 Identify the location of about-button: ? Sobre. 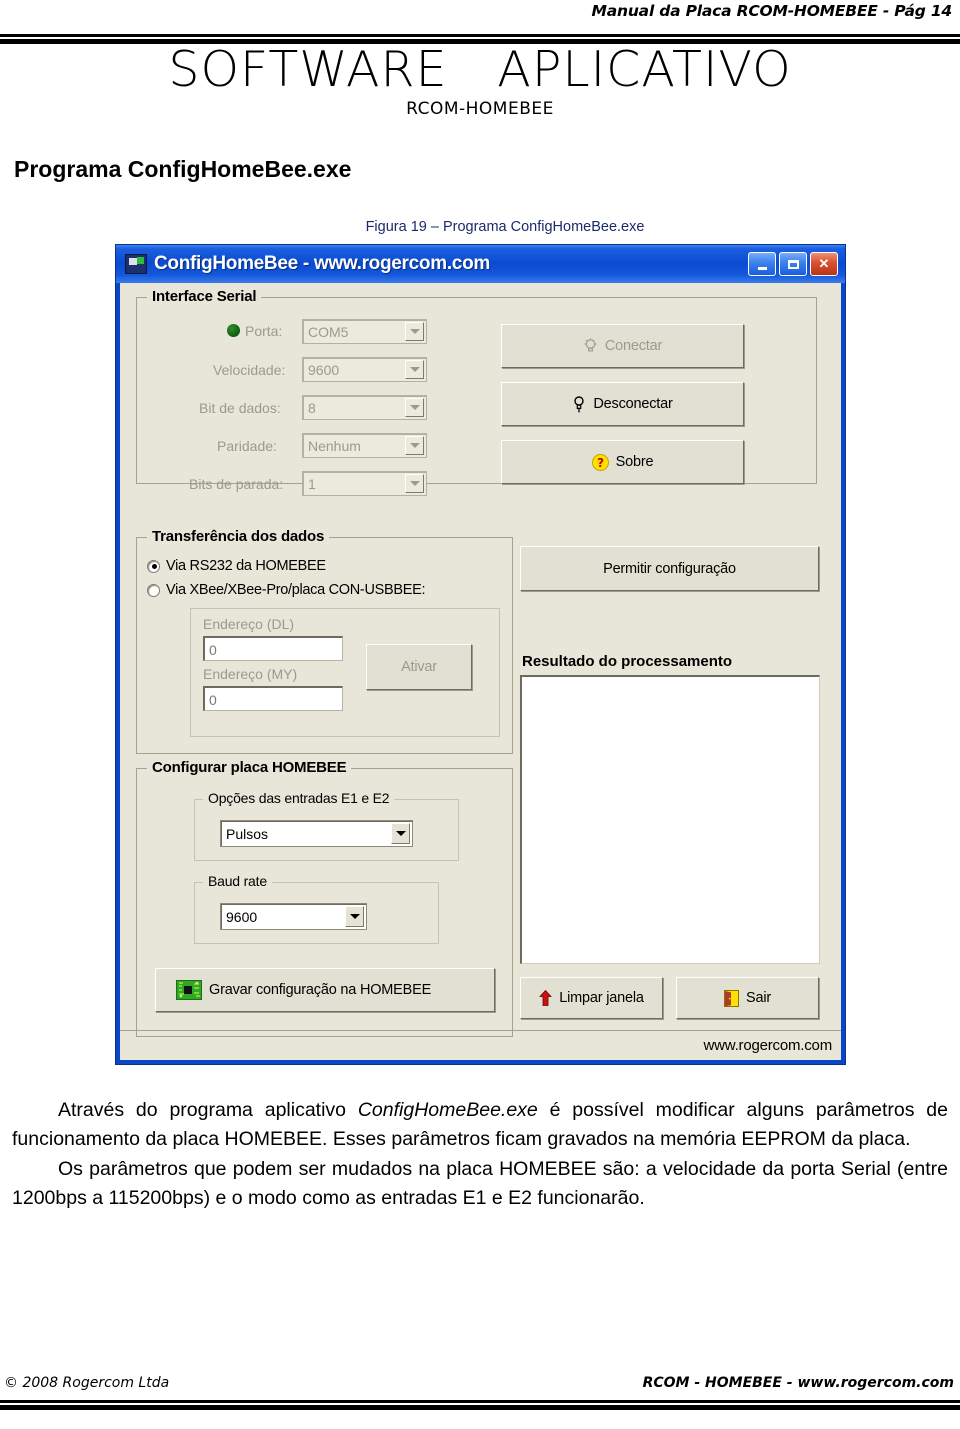
(622, 462).